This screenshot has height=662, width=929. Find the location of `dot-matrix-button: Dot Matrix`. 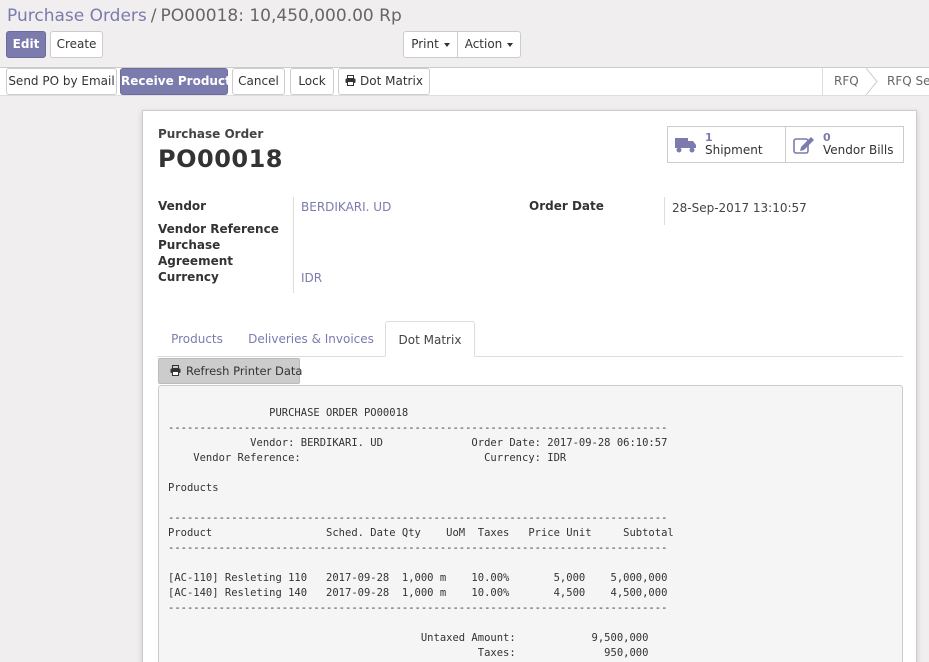

dot-matrix-button: Dot Matrix is located at coordinates (384, 81).